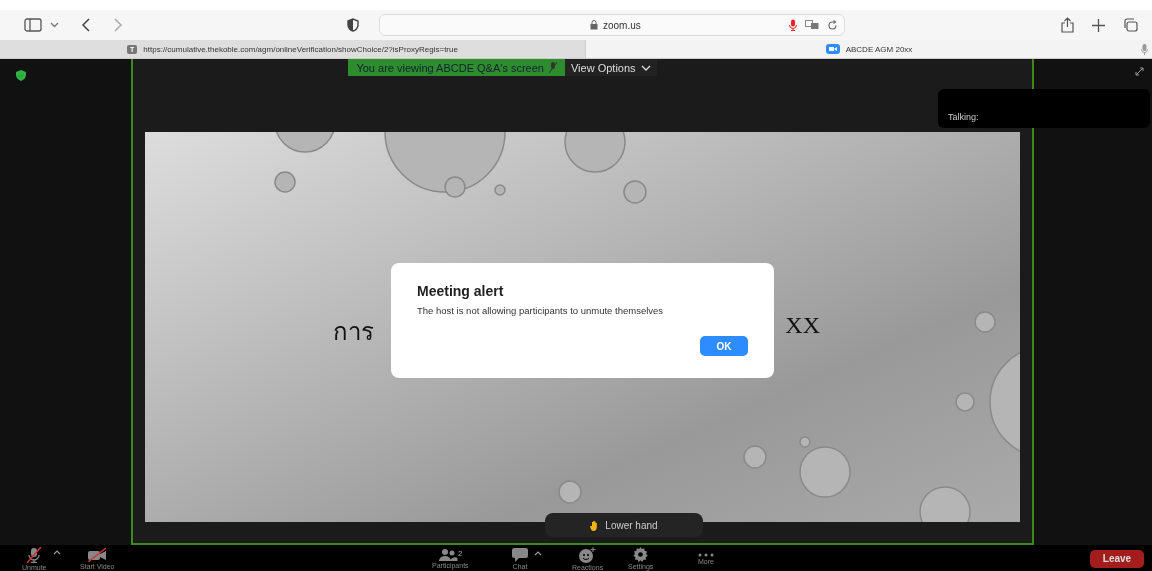 This screenshot has width=1152, height=571. I want to click on slide-title-text: การ, so click(353, 332).